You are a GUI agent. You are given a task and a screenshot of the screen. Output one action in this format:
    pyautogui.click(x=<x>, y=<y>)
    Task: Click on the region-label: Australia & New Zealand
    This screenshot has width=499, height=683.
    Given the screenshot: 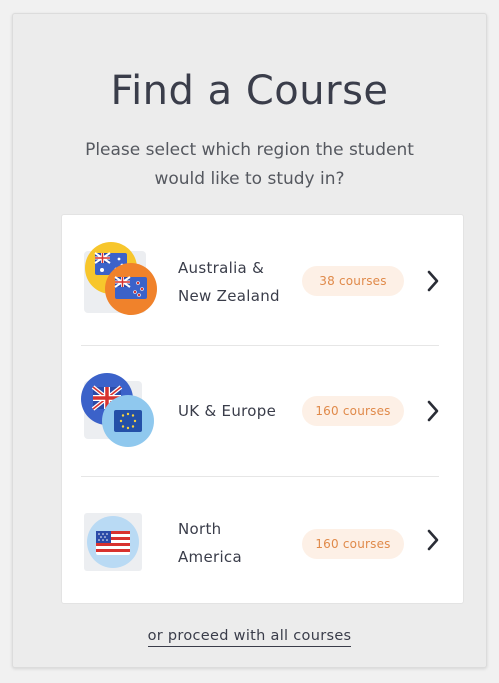 What is the action you would take?
    pyautogui.click(x=229, y=282)
    